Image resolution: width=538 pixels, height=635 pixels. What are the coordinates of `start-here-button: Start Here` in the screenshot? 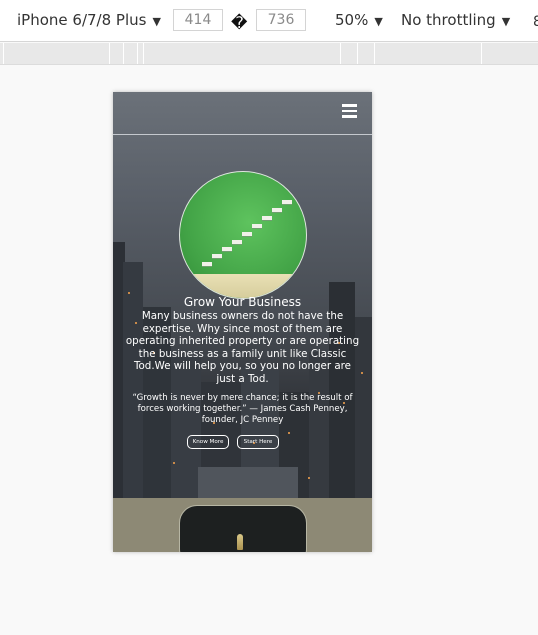 It's located at (258, 442).